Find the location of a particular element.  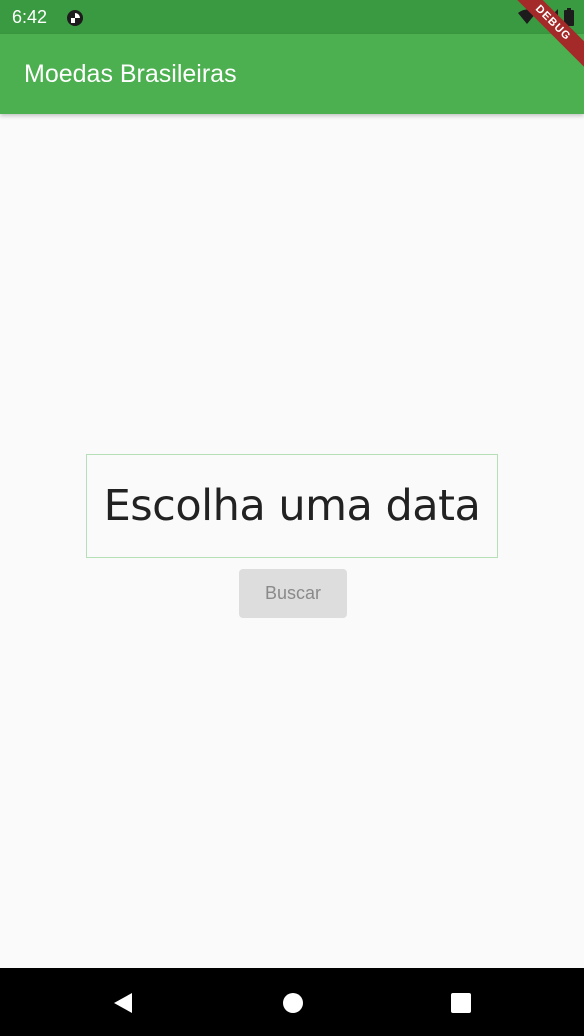

status-time: 6:42 is located at coordinates (30, 17).